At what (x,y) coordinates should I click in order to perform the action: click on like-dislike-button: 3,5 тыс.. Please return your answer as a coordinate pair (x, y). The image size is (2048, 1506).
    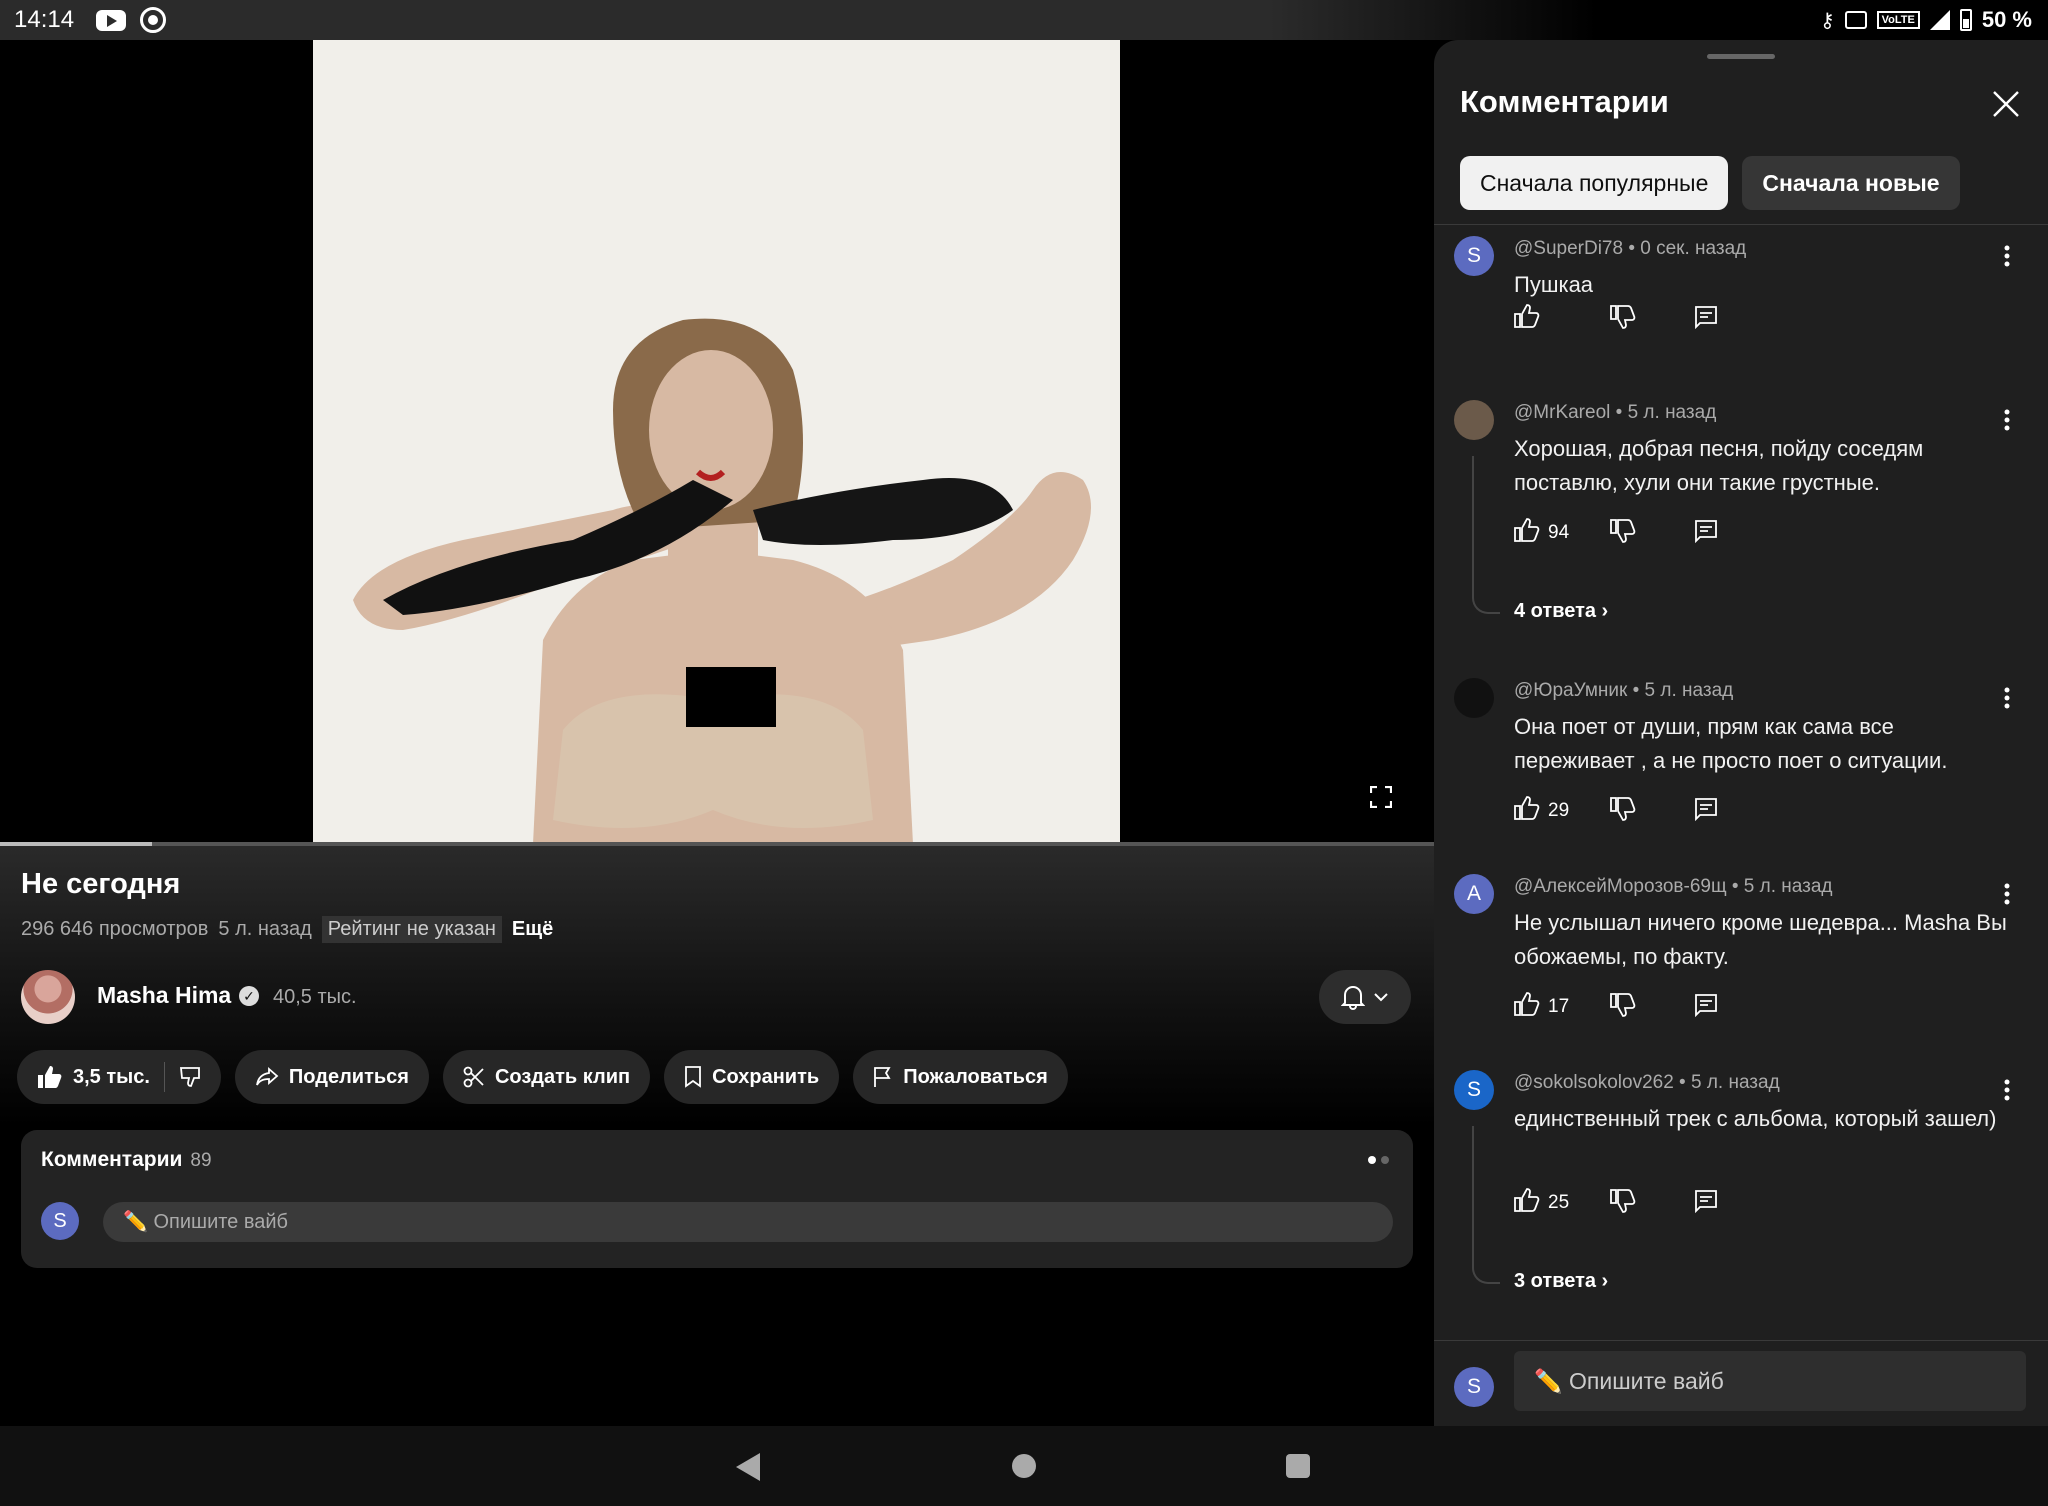
    Looking at the image, I should click on (119, 1077).